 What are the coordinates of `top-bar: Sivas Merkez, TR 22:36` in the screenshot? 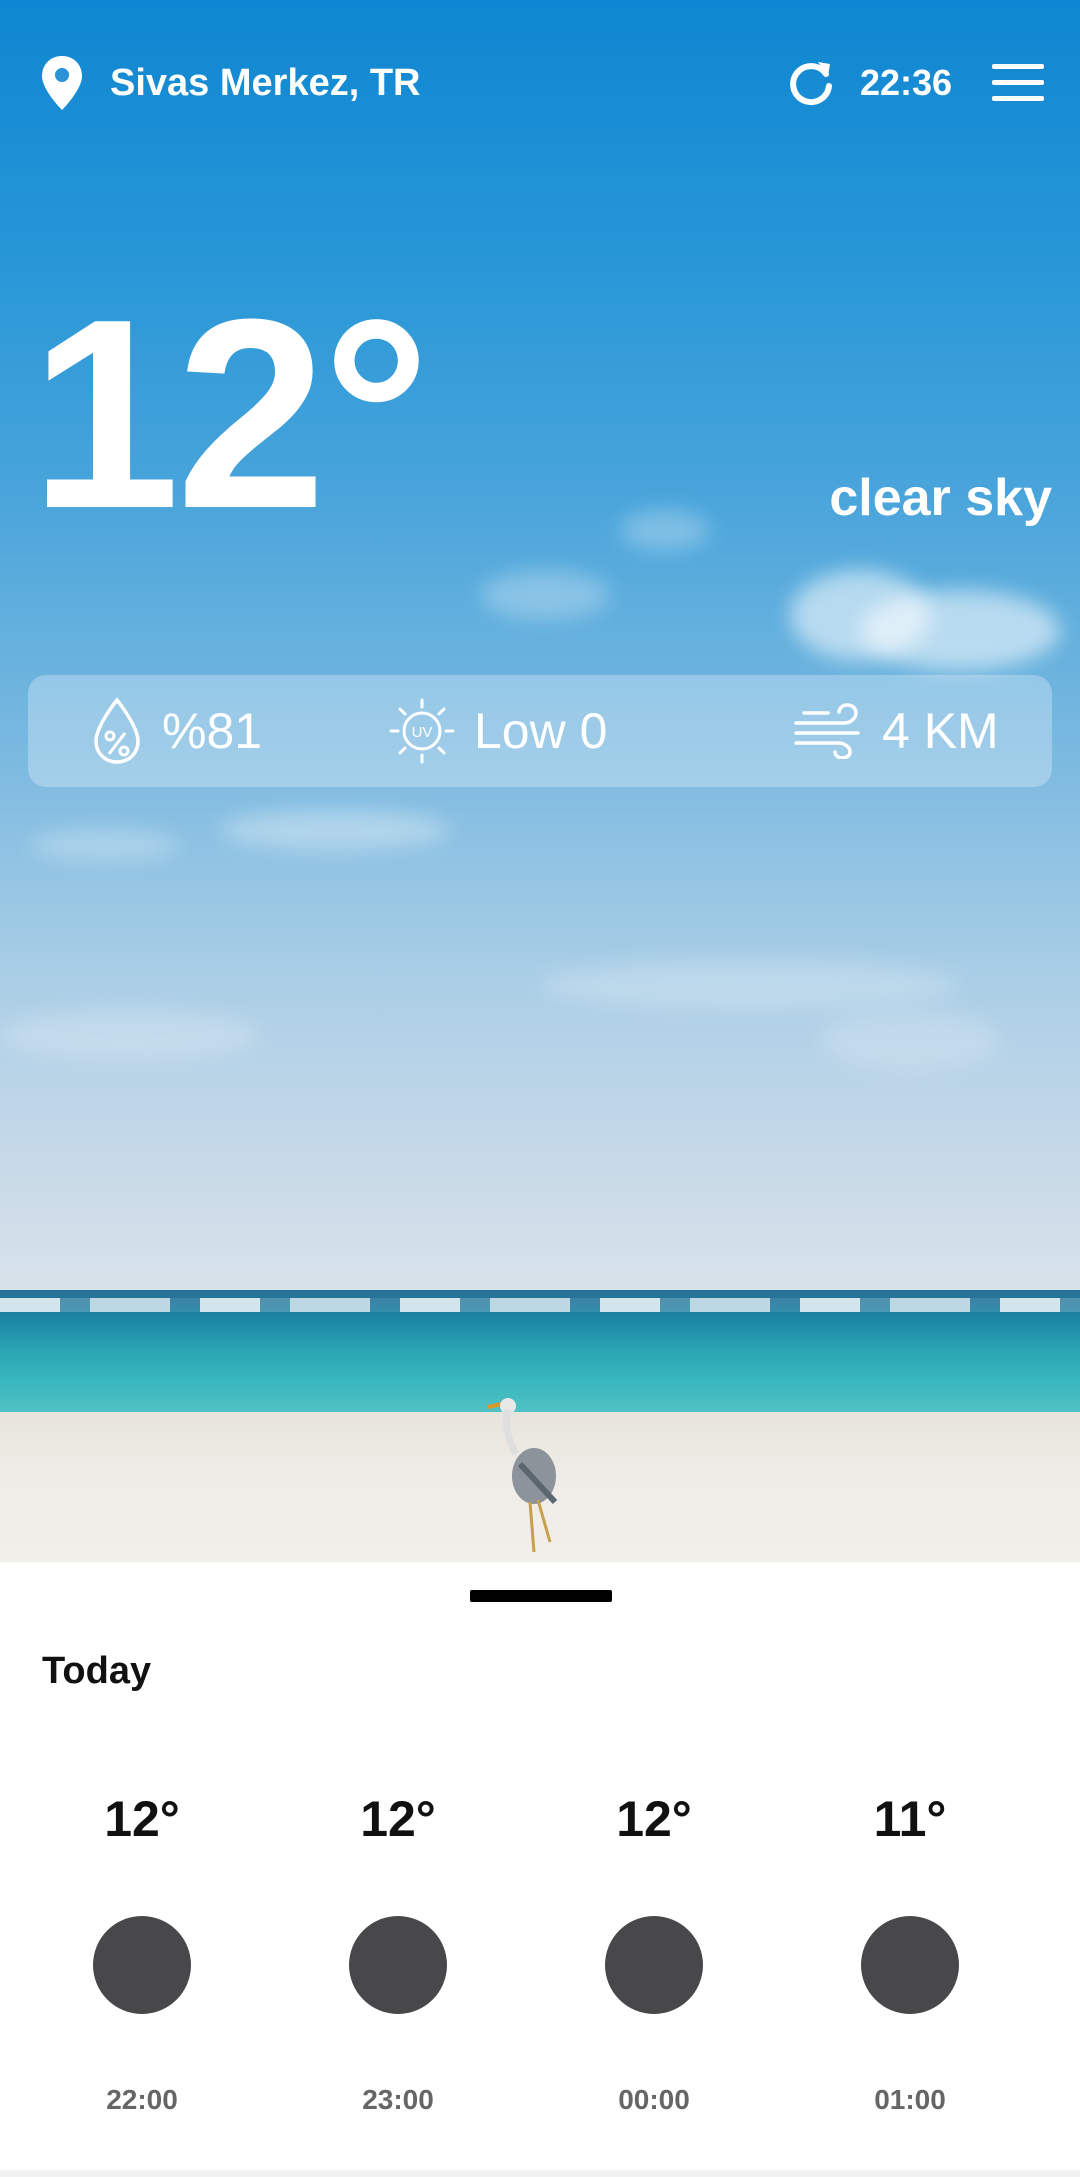 It's located at (540, 85).